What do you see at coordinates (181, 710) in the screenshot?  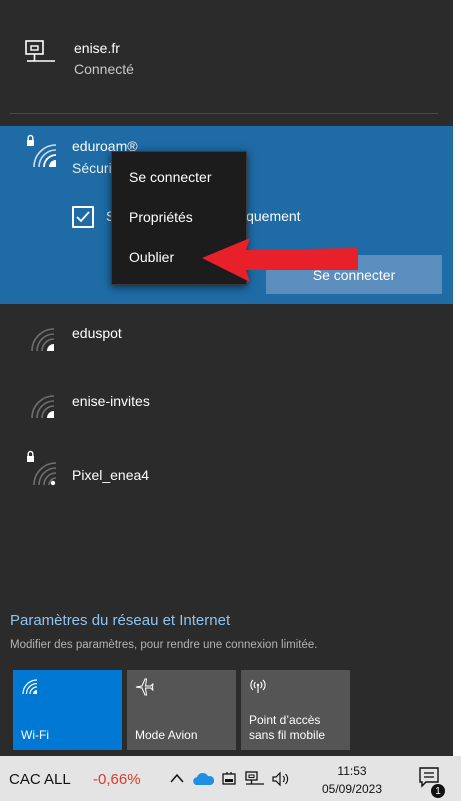 I see `airplane-mode-tile: Mode Avion` at bounding box center [181, 710].